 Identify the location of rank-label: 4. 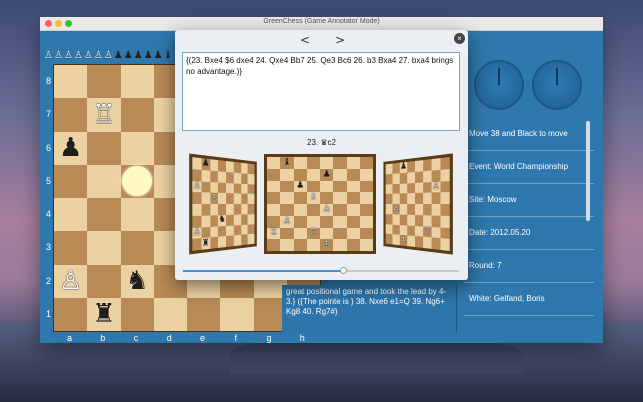
(48, 214).